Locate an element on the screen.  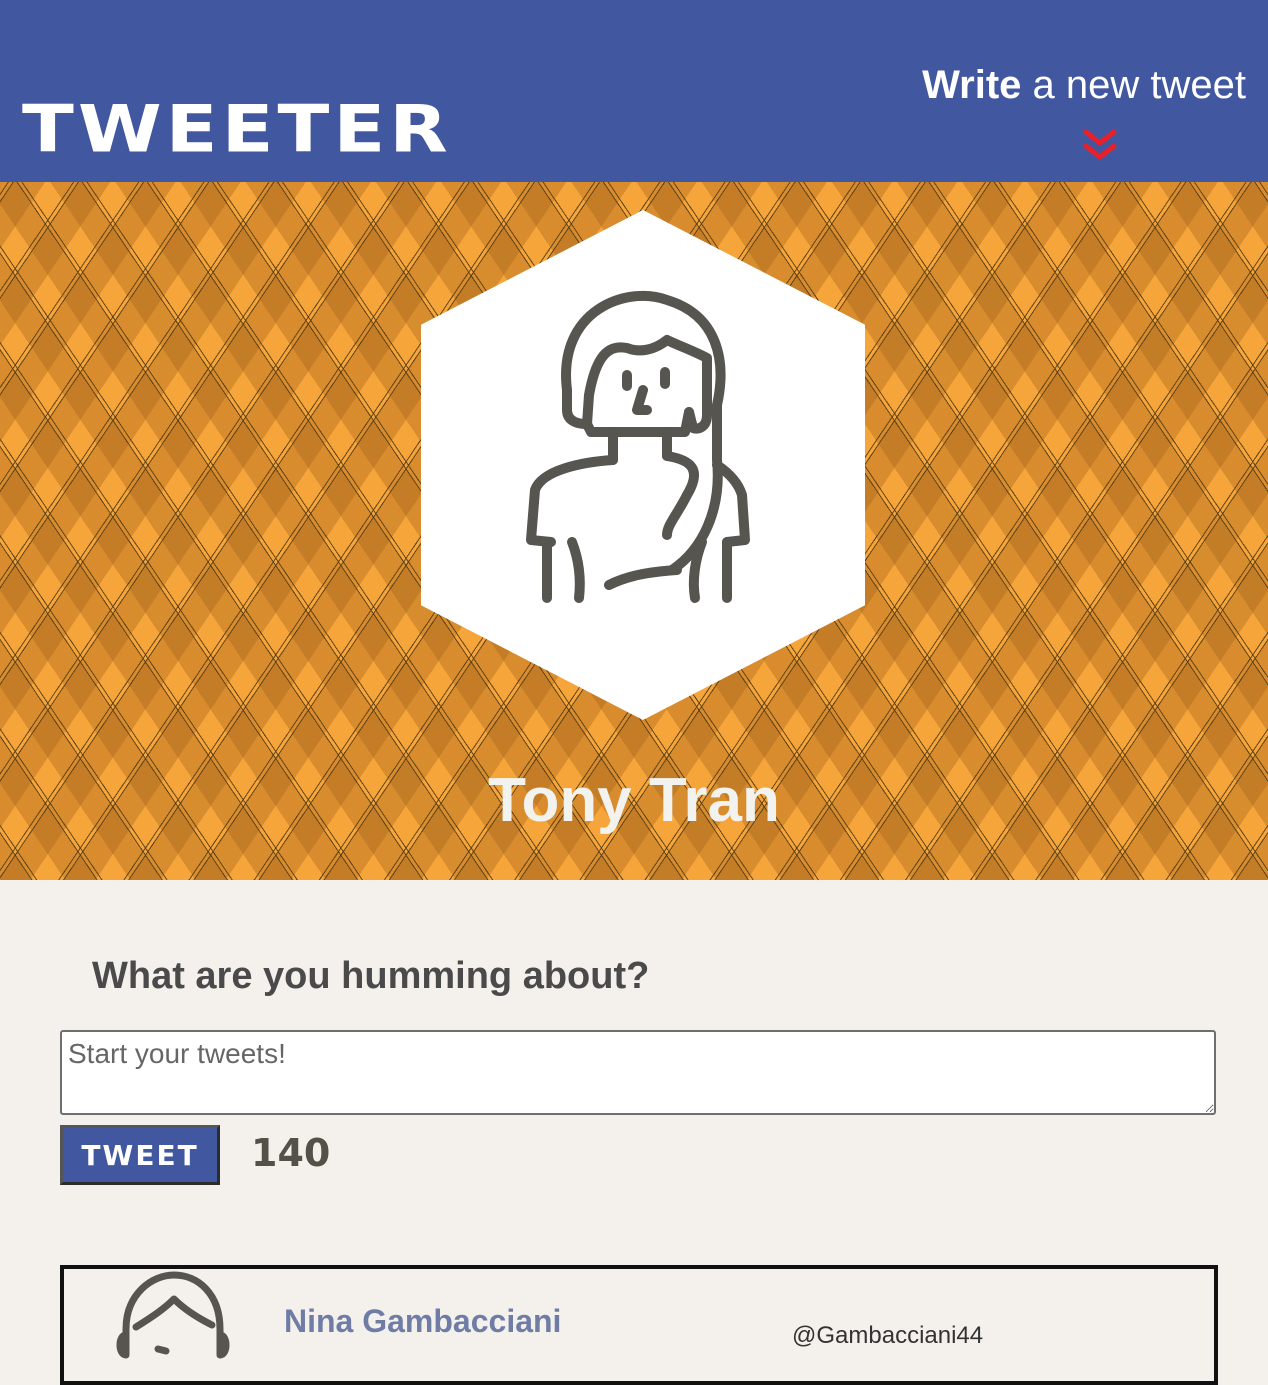
tweet-author-handle: @Gambacciani44 is located at coordinates (888, 1335).